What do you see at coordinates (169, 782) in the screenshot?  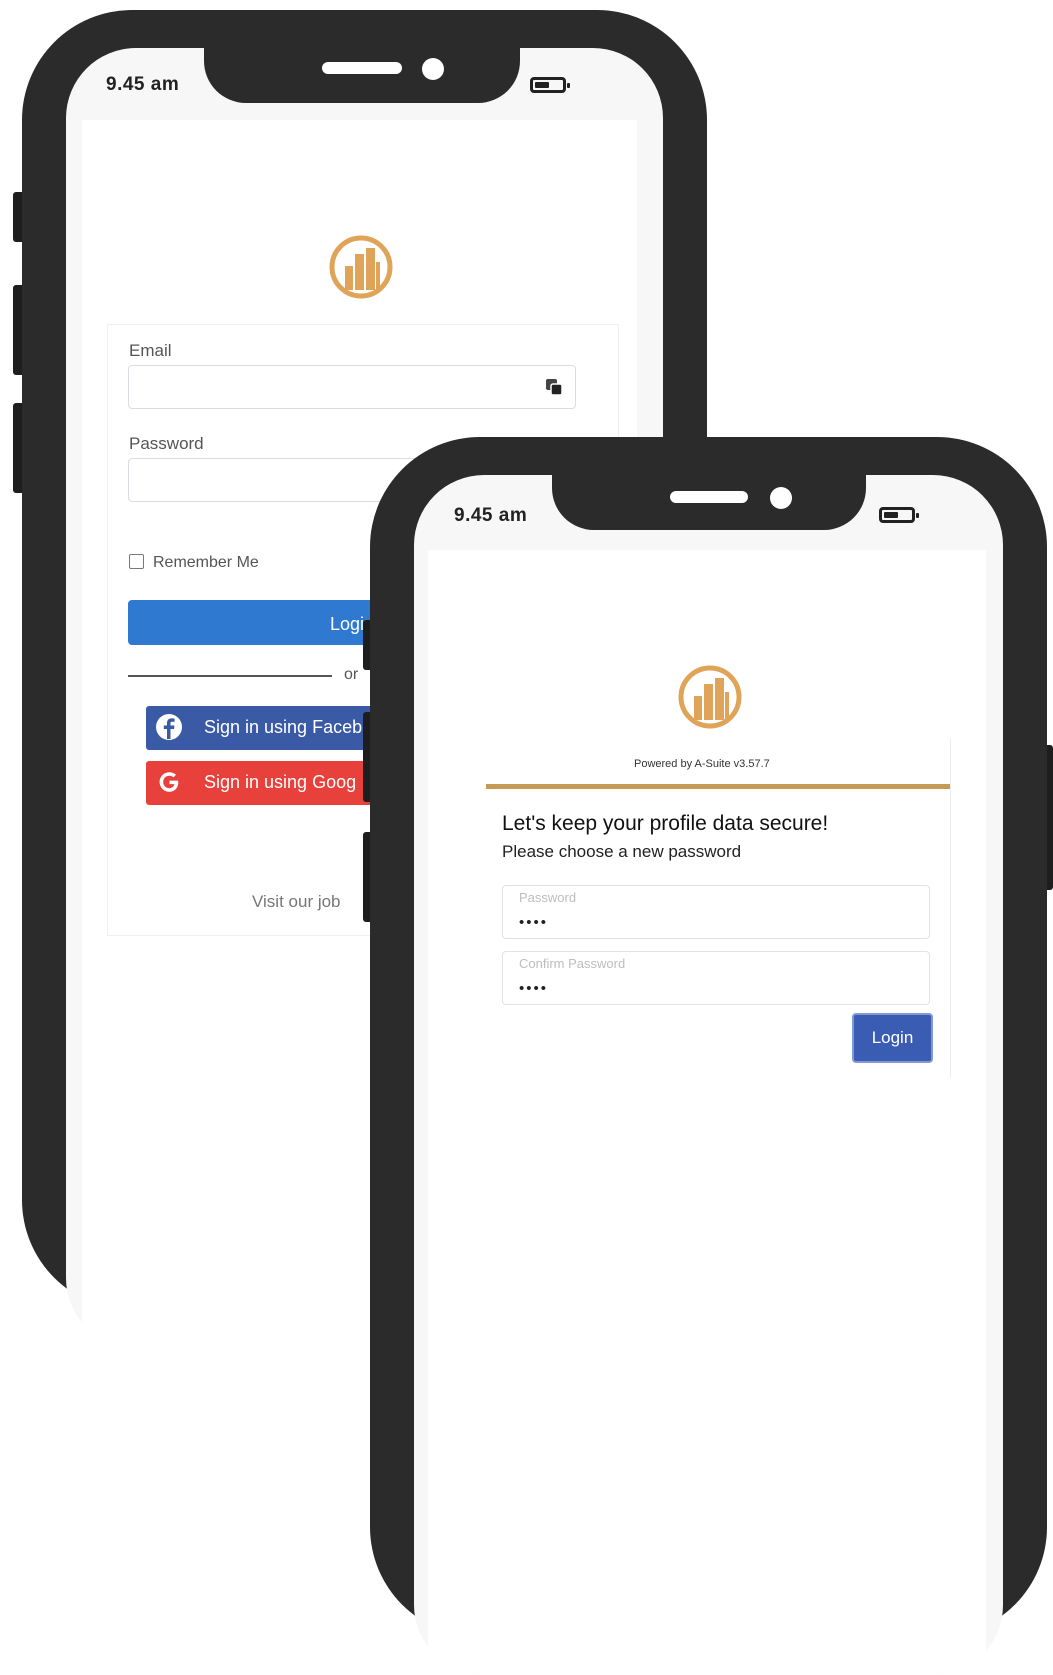 I see `google-icon` at bounding box center [169, 782].